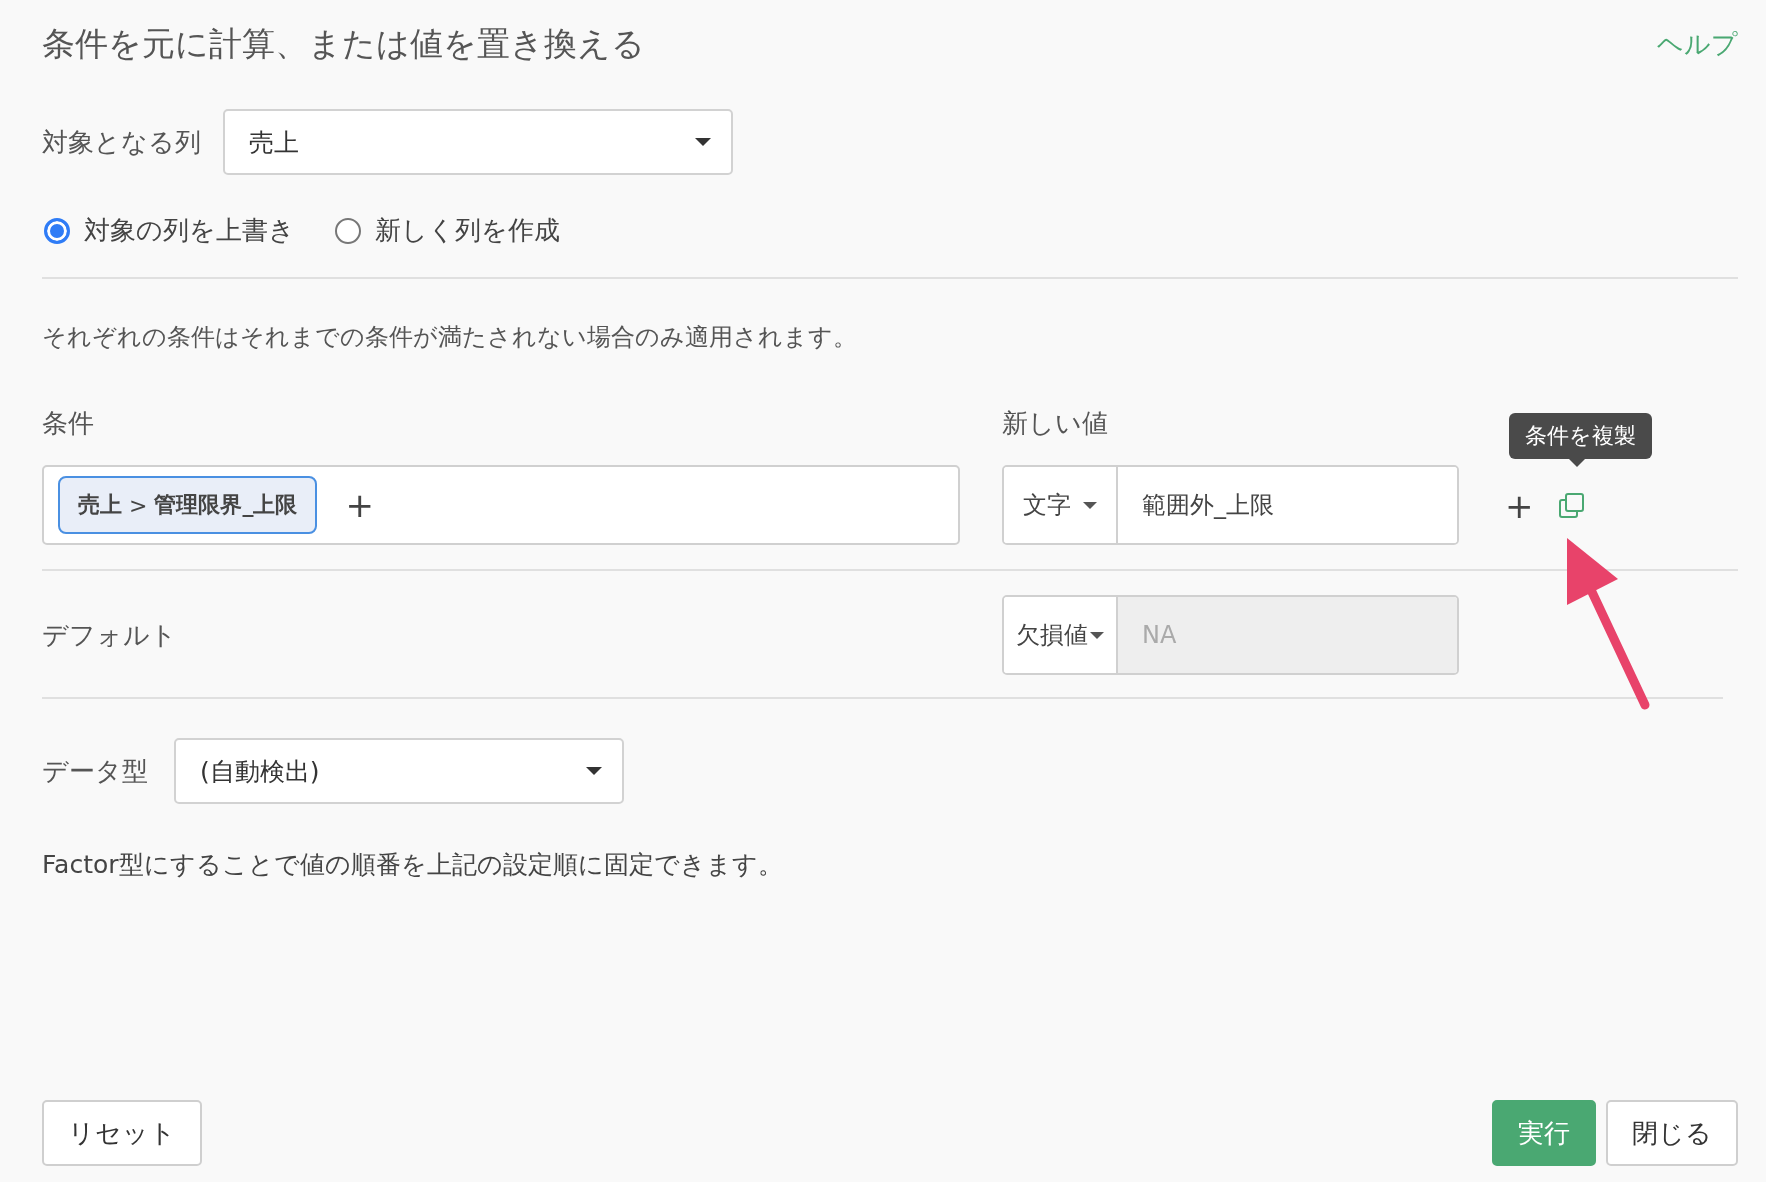 This screenshot has height=1182, width=1766. Describe the element at coordinates (121, 142) in the screenshot. I see `field-label: 対象となる列` at that location.